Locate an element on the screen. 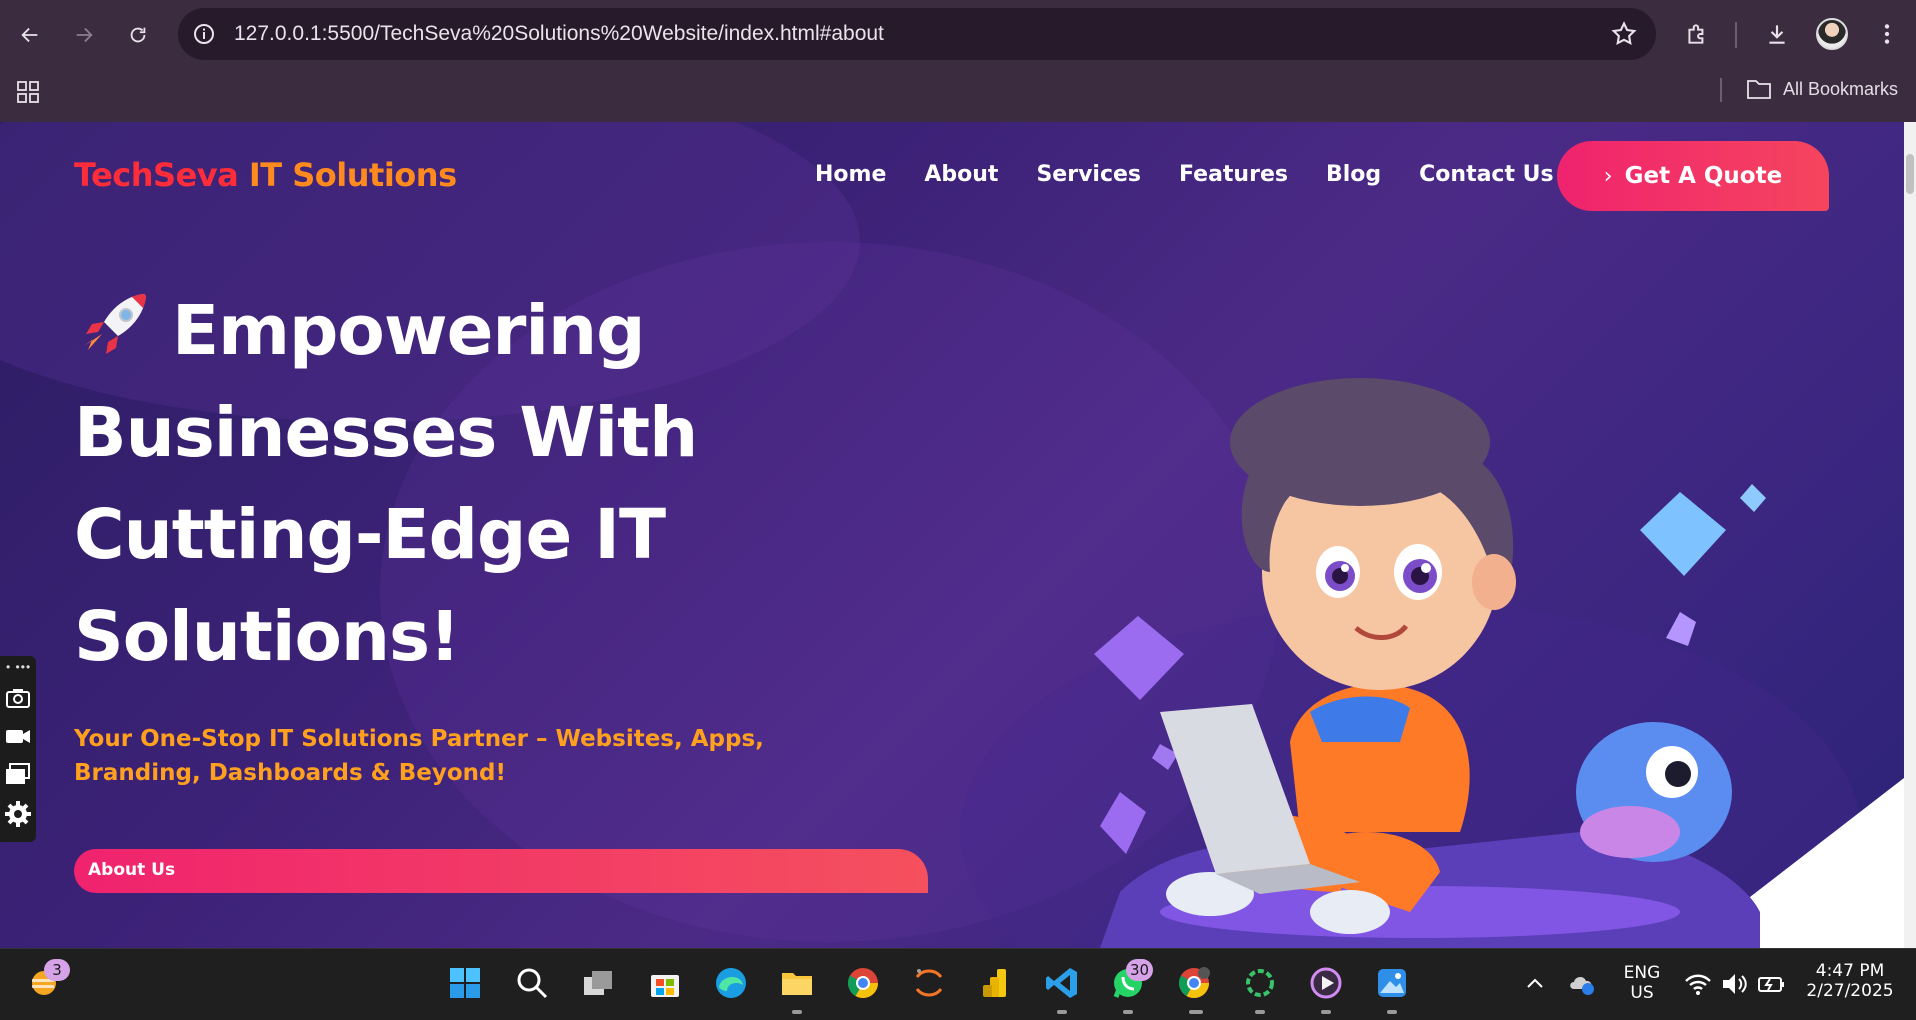 Image resolution: width=1916 pixels, height=1020 pixels. about-us-label: About Us is located at coordinates (132, 870).